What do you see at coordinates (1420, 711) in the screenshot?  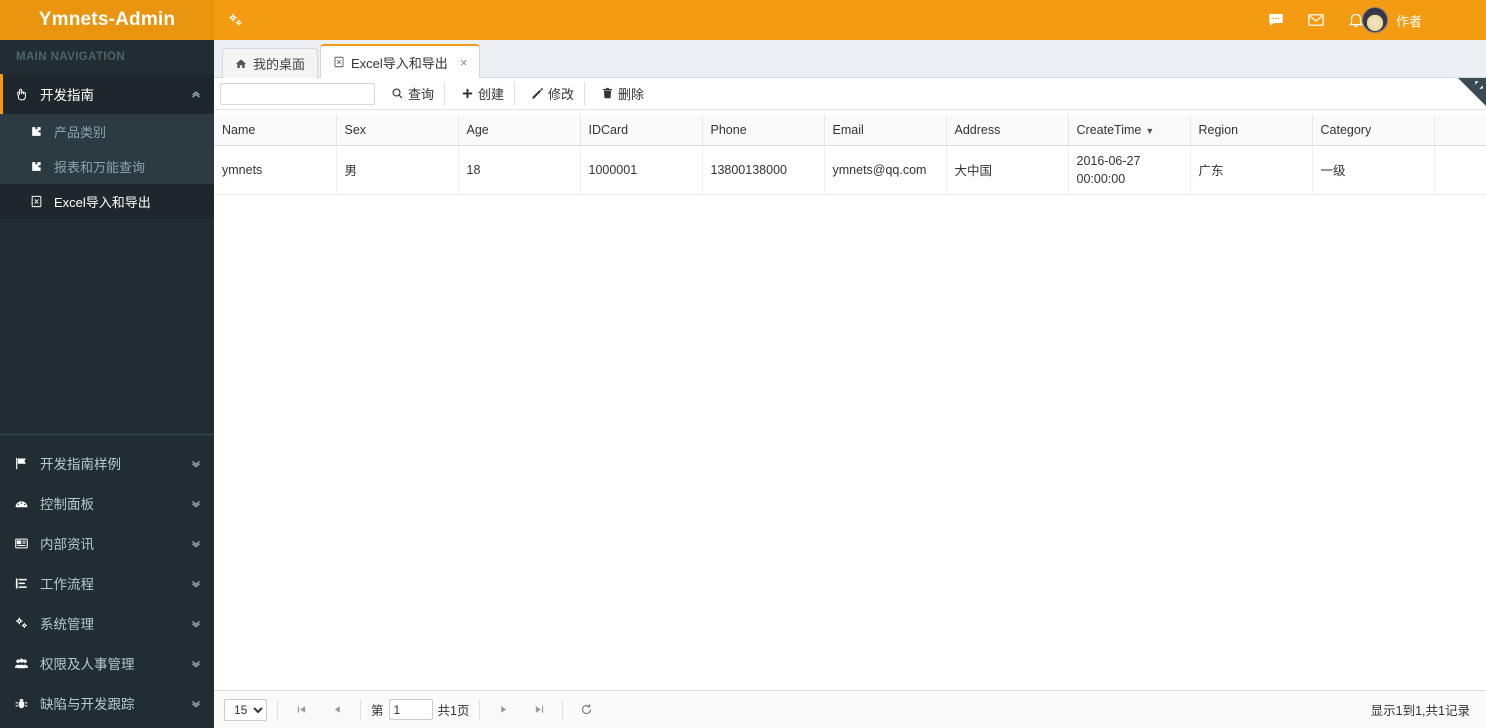 I see `record-count-label: 显示1到1,共1记录` at bounding box center [1420, 711].